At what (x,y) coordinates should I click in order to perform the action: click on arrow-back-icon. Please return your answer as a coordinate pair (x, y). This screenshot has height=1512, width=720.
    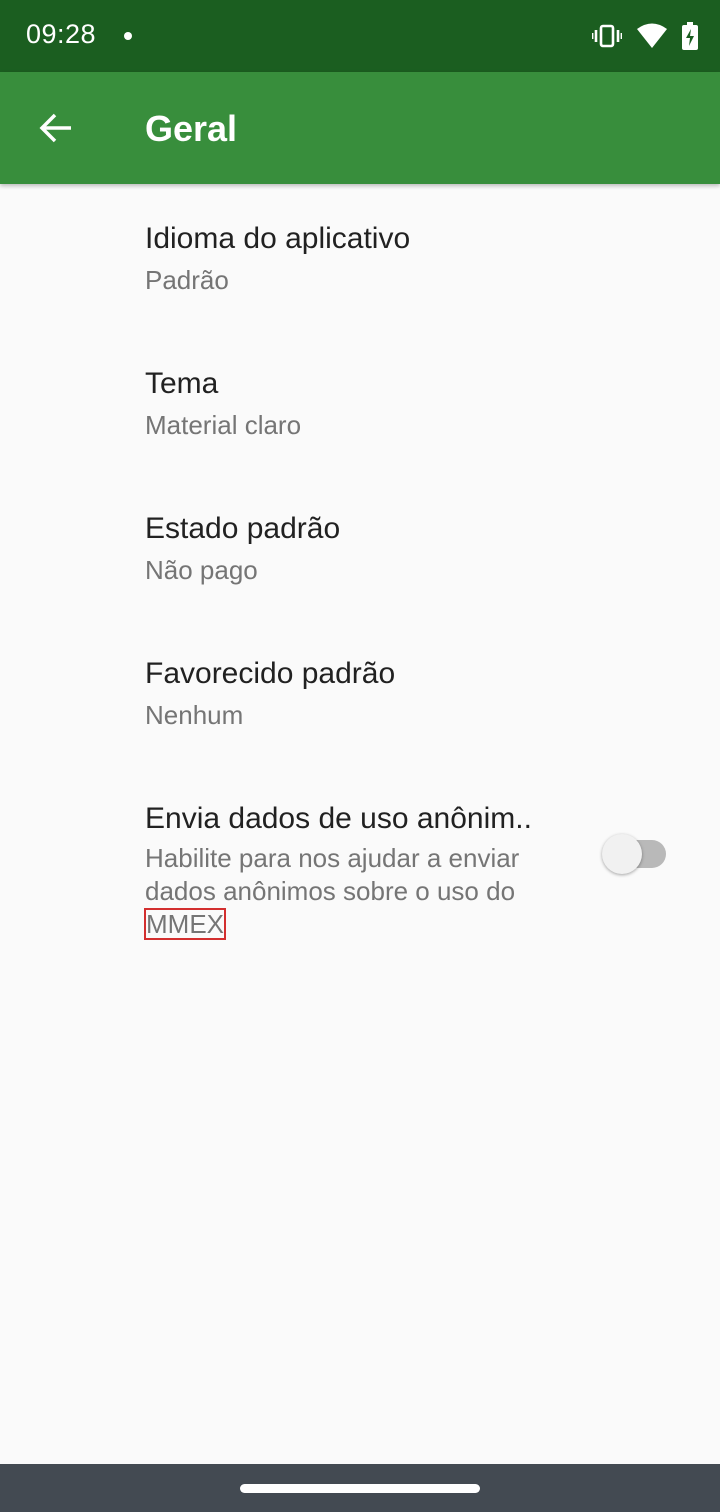
    Looking at the image, I should click on (55, 128).